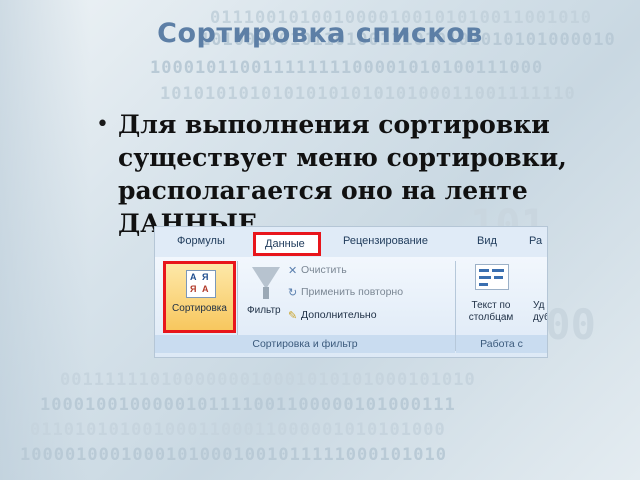 Image resolution: width=640 pixels, height=480 pixels. Describe the element at coordinates (293, 270) in the screenshot. I see `clear-filter-icon: ✕` at that location.